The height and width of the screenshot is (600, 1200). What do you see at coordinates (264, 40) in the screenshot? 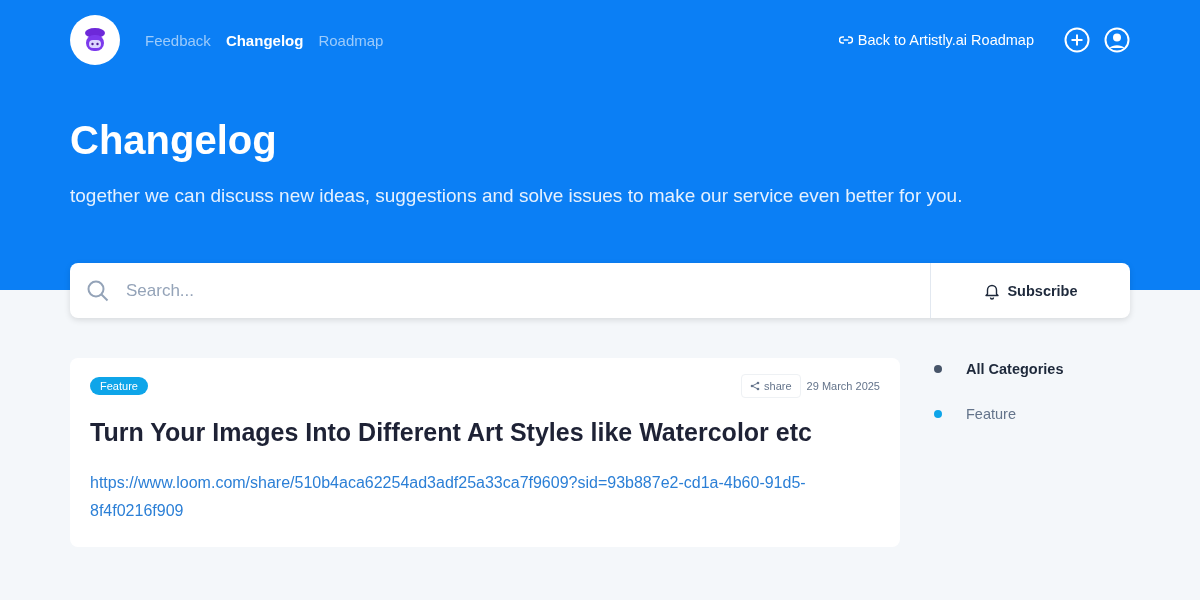
I see `nav-link: Changelog` at bounding box center [264, 40].